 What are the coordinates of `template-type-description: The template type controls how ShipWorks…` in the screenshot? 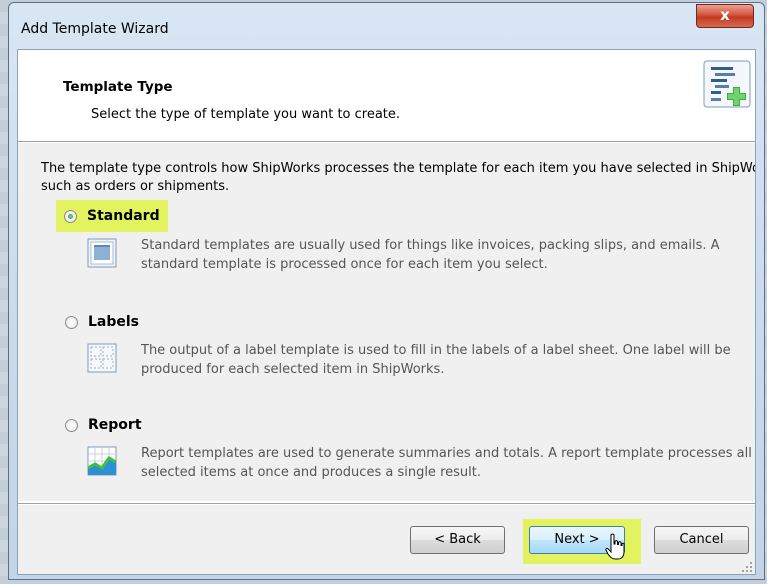 It's located at (398, 177).